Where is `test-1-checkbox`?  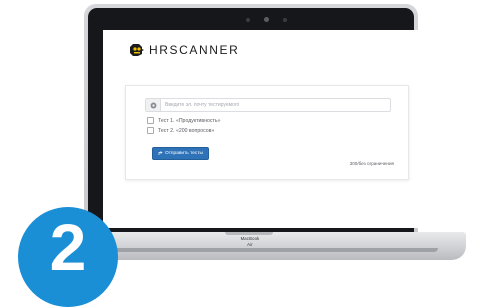
test-1-checkbox is located at coordinates (150, 120).